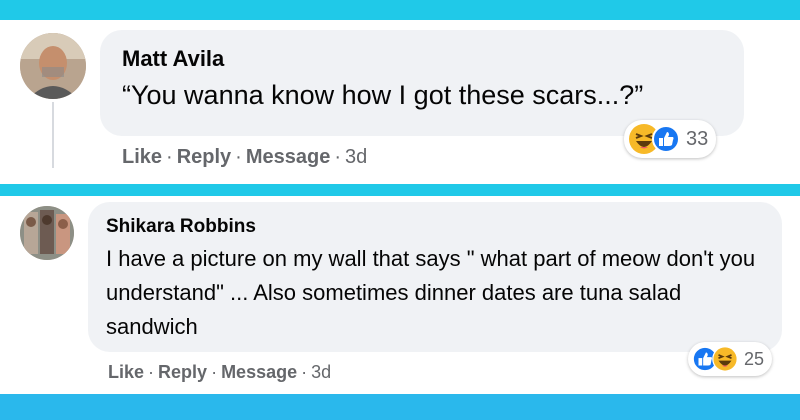  I want to click on divider-border, so click(400, 190).